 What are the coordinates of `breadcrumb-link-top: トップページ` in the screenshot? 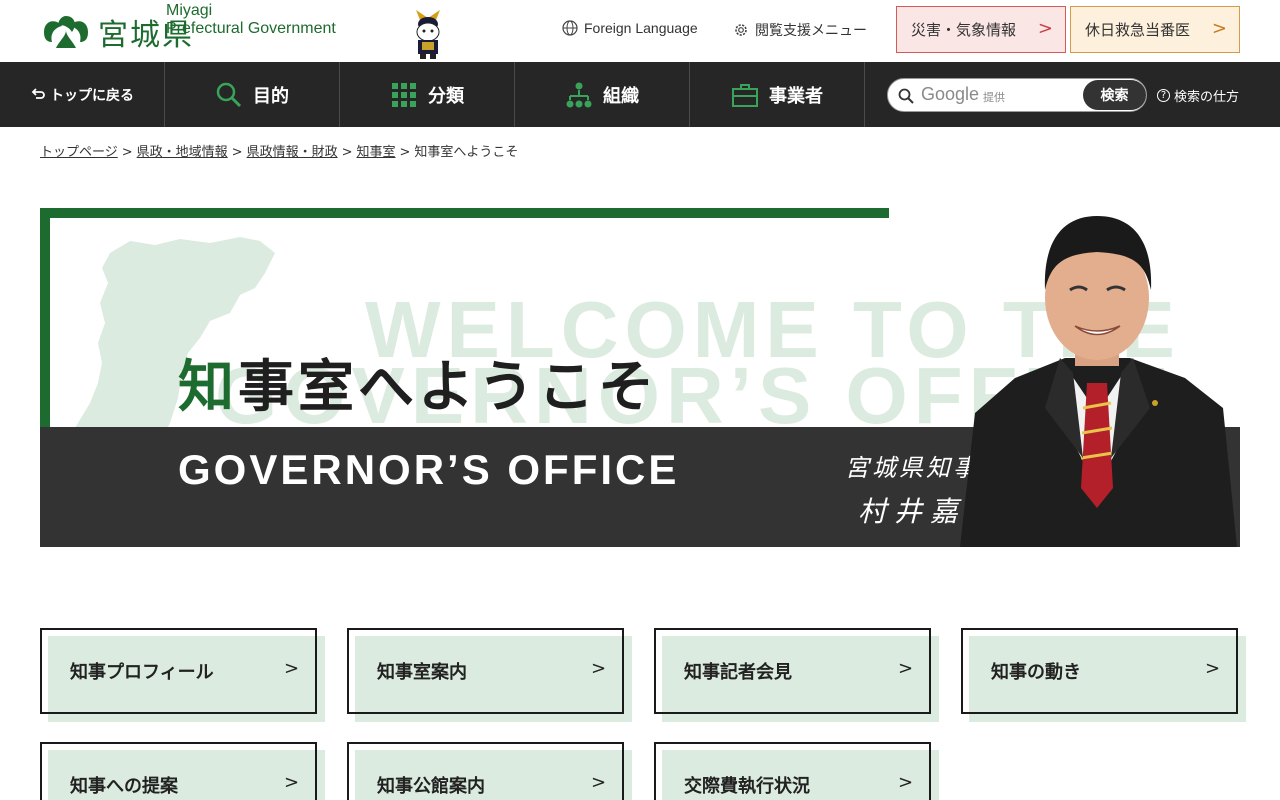 It's located at (79, 152).